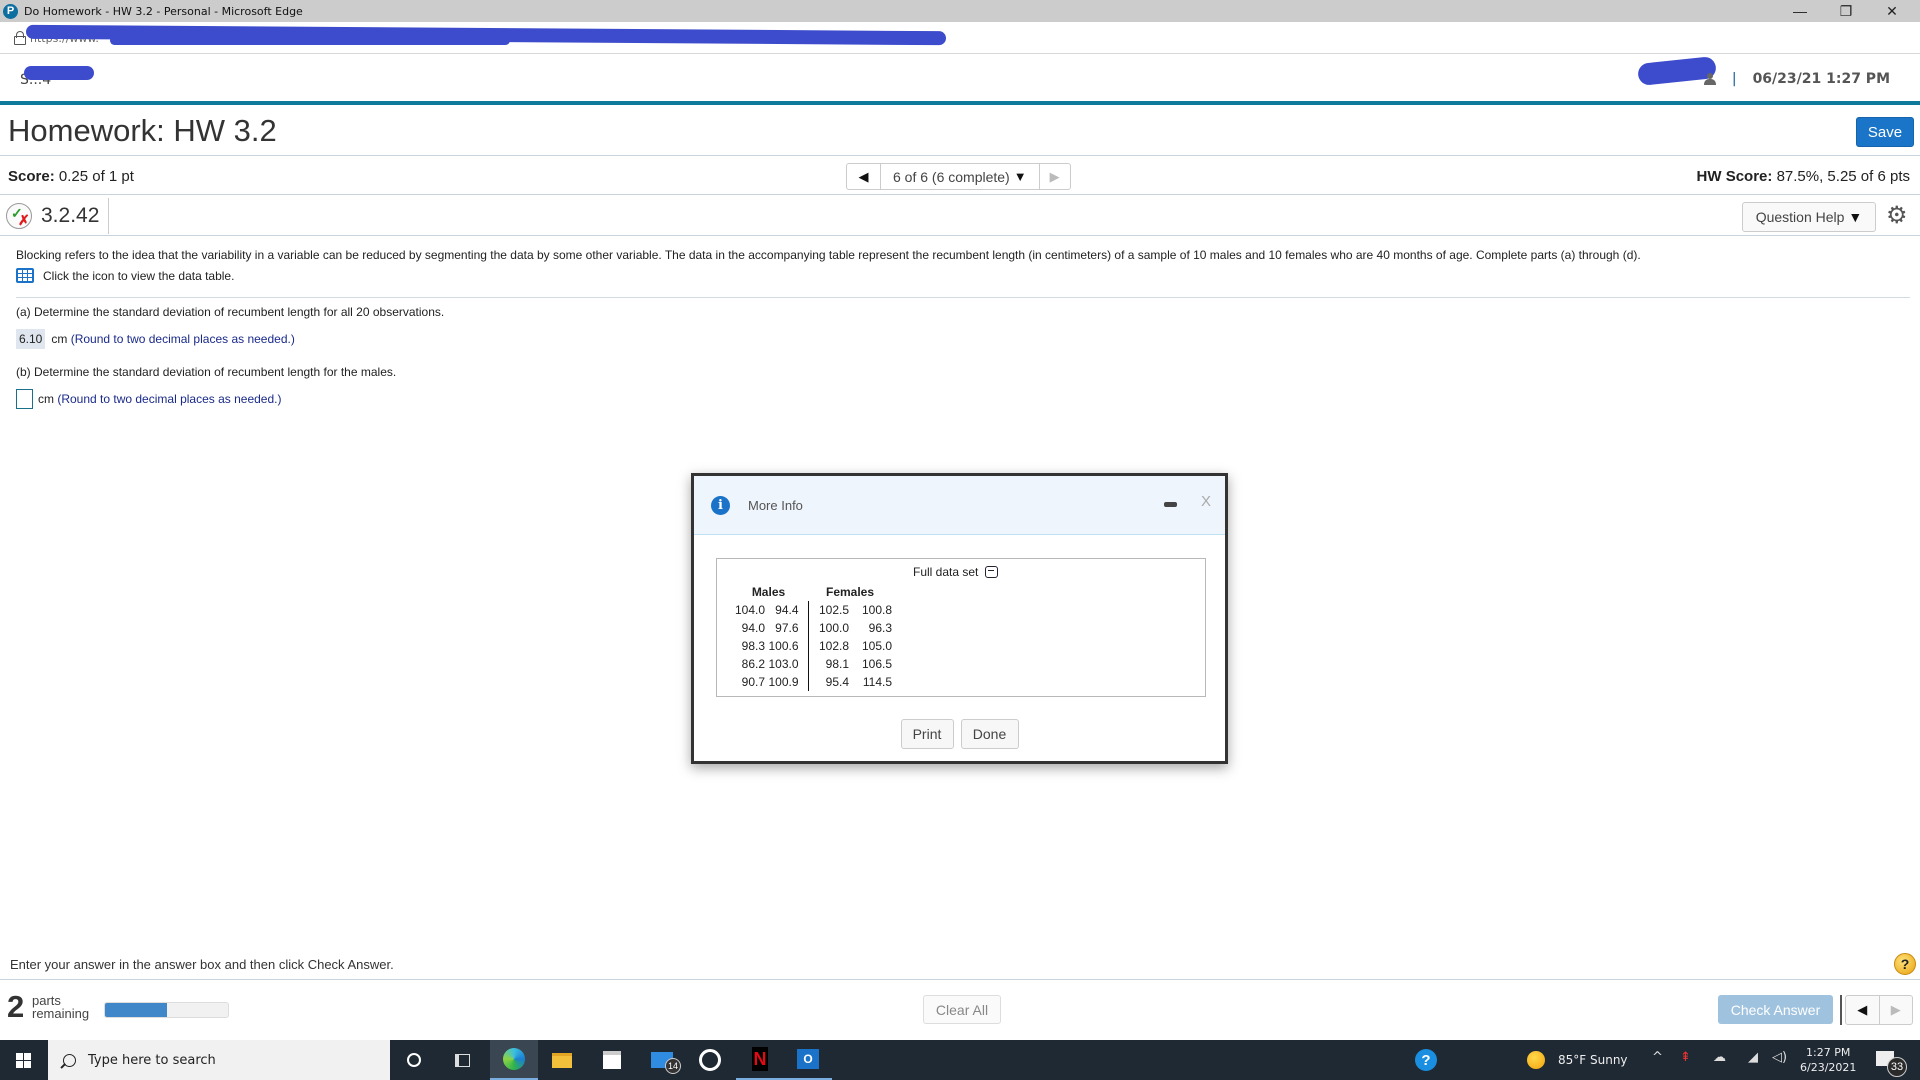  Describe the element at coordinates (1885, 132) in the screenshot. I see `save-button: Save` at that location.